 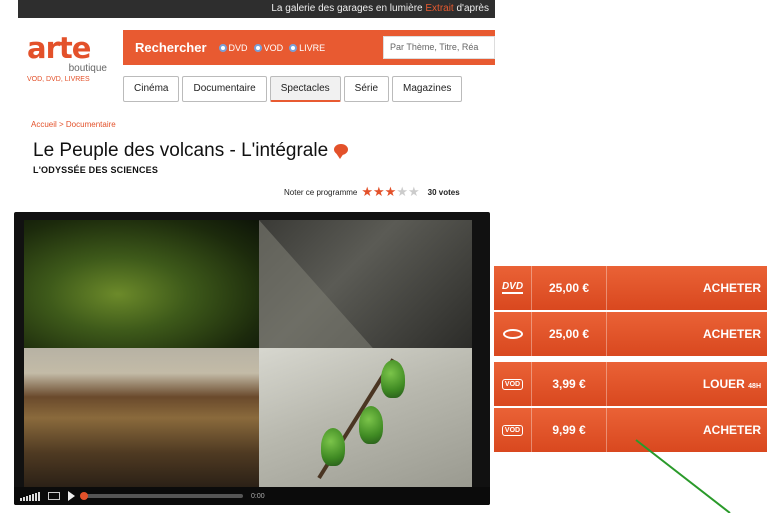 What do you see at coordinates (224, 89) in the screenshot?
I see `tab-documentaire: Documentaire` at bounding box center [224, 89].